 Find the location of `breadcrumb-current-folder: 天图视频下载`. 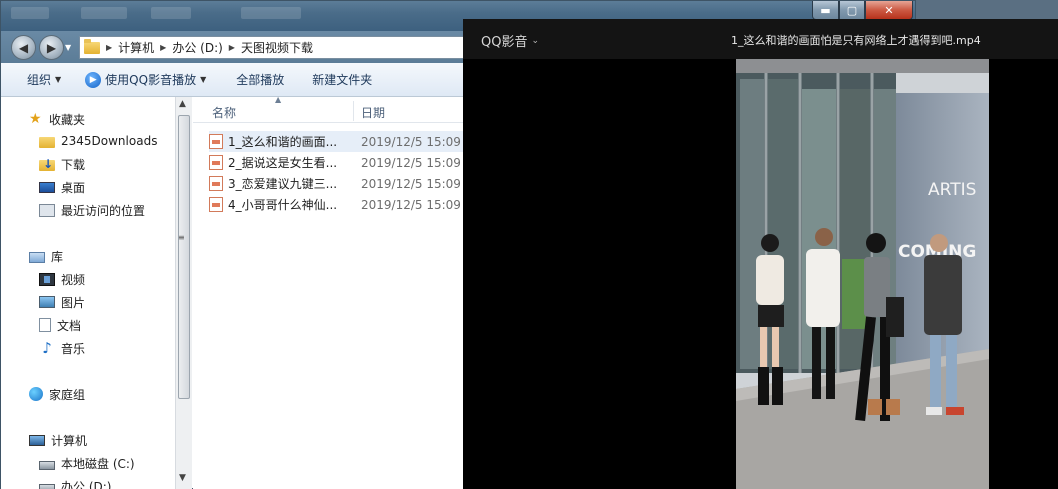

breadcrumb-current-folder: 天图视频下载 is located at coordinates (277, 47).